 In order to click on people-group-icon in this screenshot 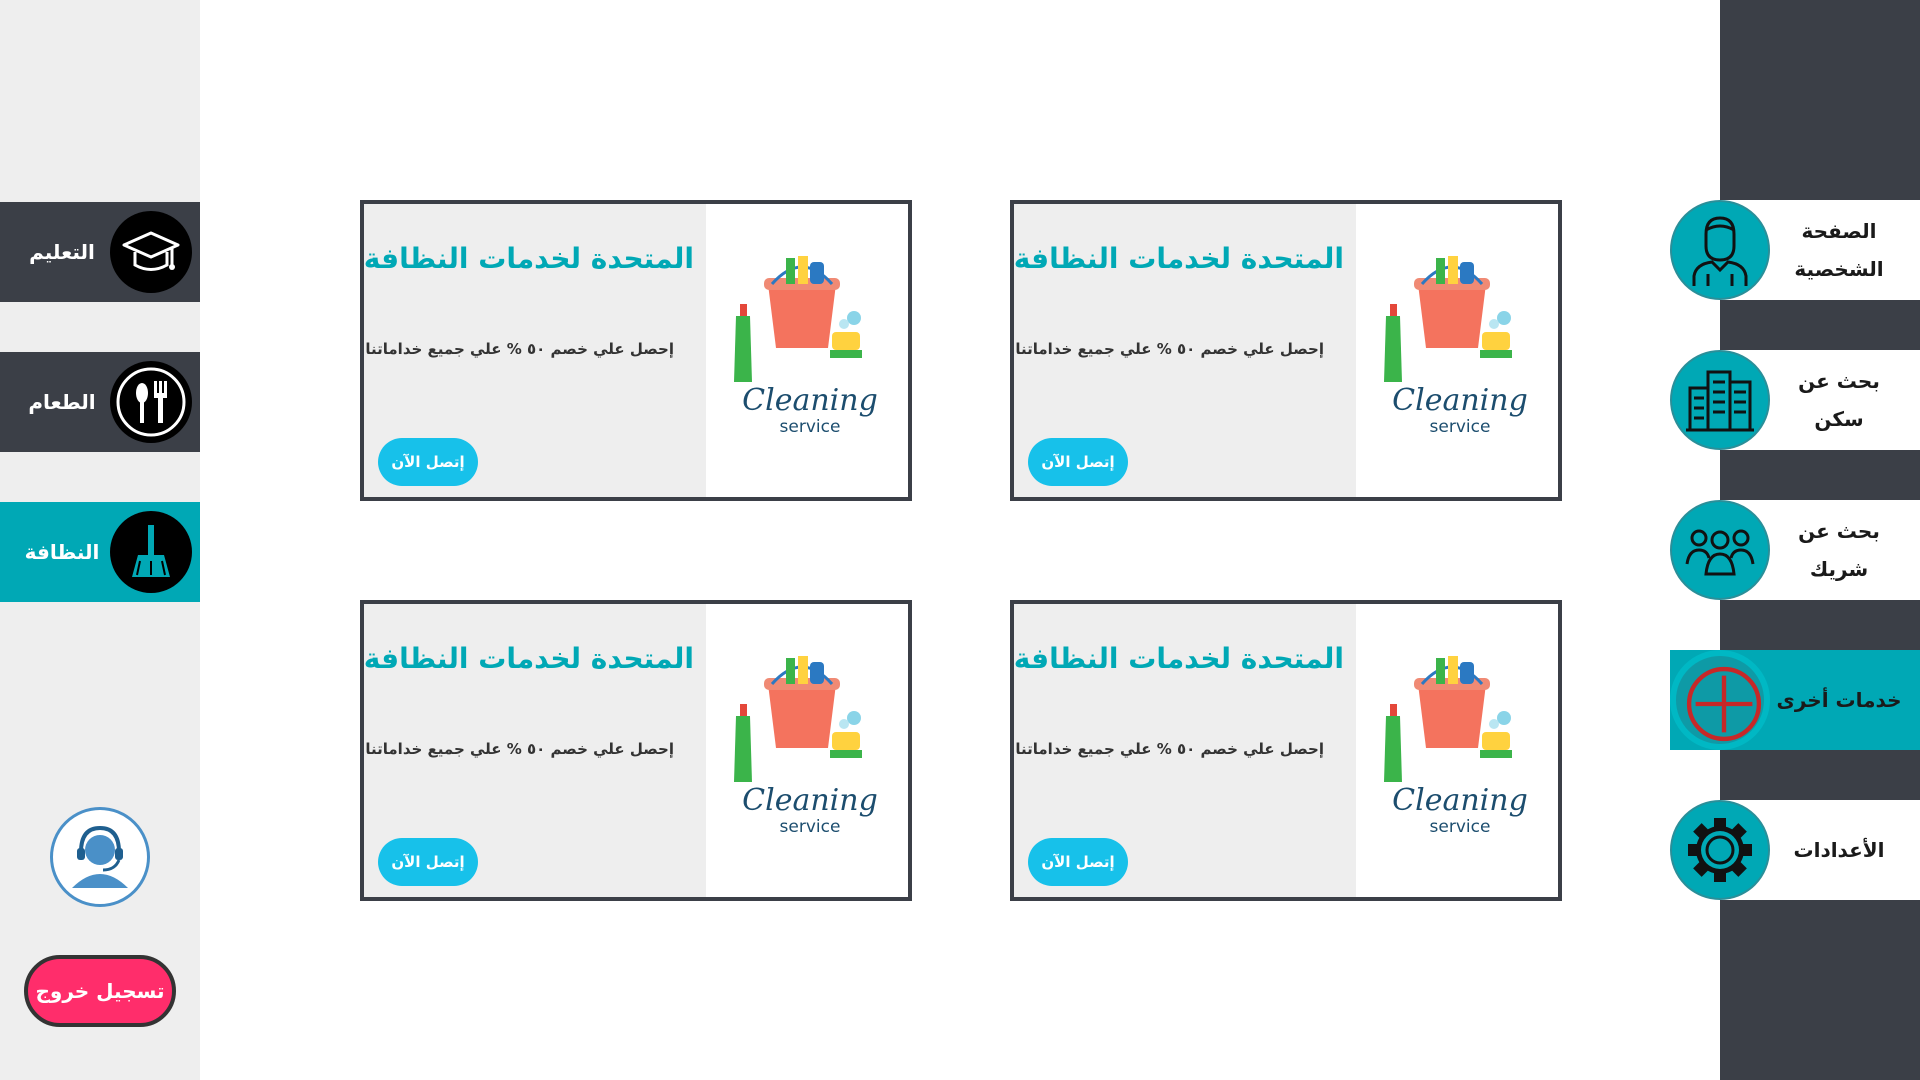, I will do `click(1720, 550)`.